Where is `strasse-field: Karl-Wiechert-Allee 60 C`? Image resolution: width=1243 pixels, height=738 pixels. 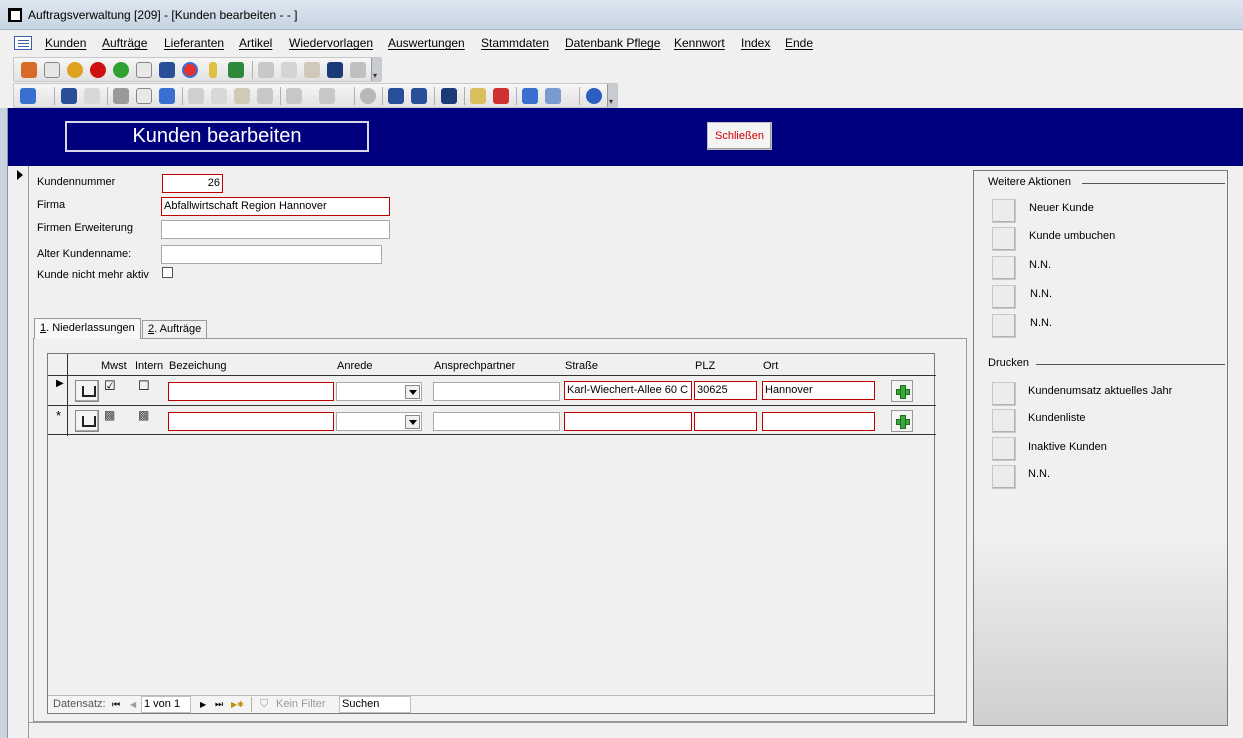
strasse-field: Karl-Wiechert-Allee 60 C is located at coordinates (628, 390).